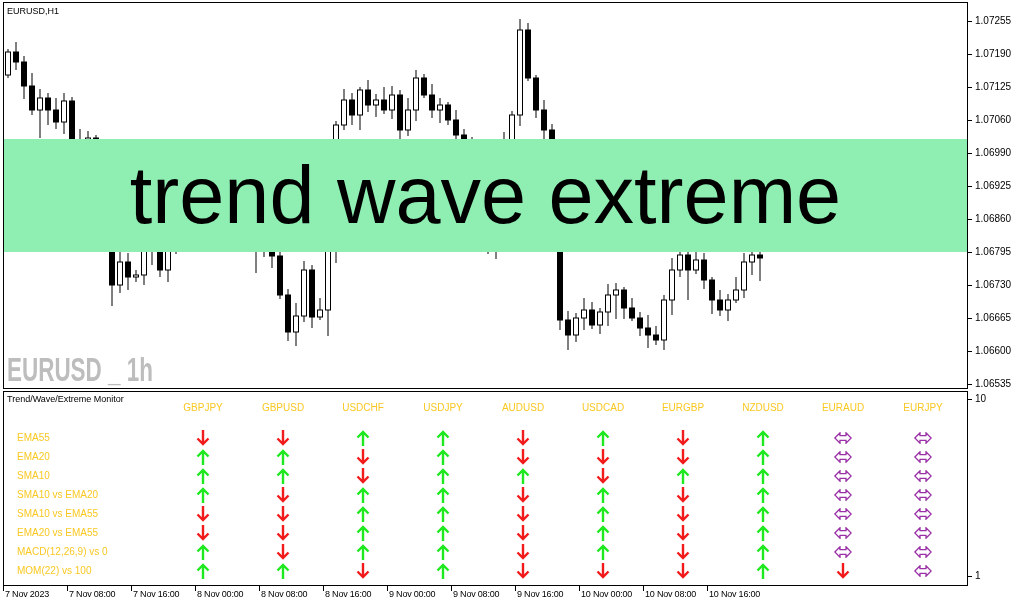 This screenshot has height=605, width=1015. I want to click on chart-symbol-label: EURUSD,H1, so click(33, 11).